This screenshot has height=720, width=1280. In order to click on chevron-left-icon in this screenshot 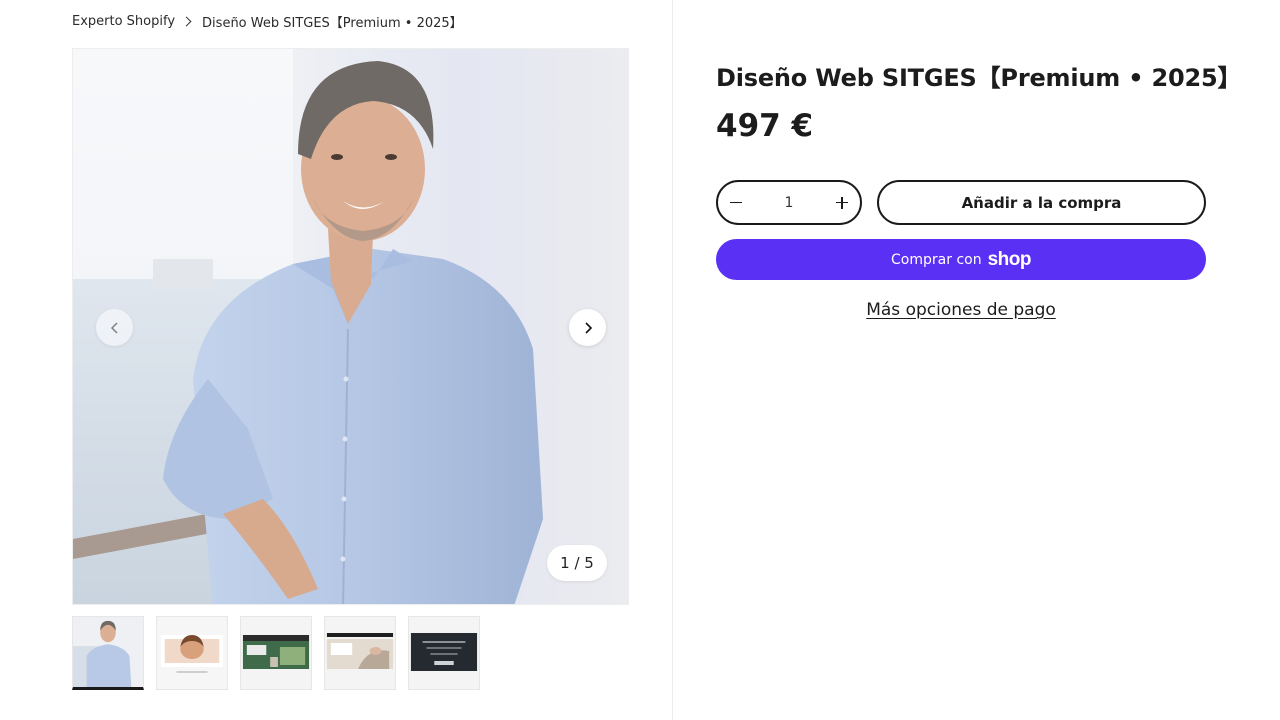, I will do `click(114, 327)`.